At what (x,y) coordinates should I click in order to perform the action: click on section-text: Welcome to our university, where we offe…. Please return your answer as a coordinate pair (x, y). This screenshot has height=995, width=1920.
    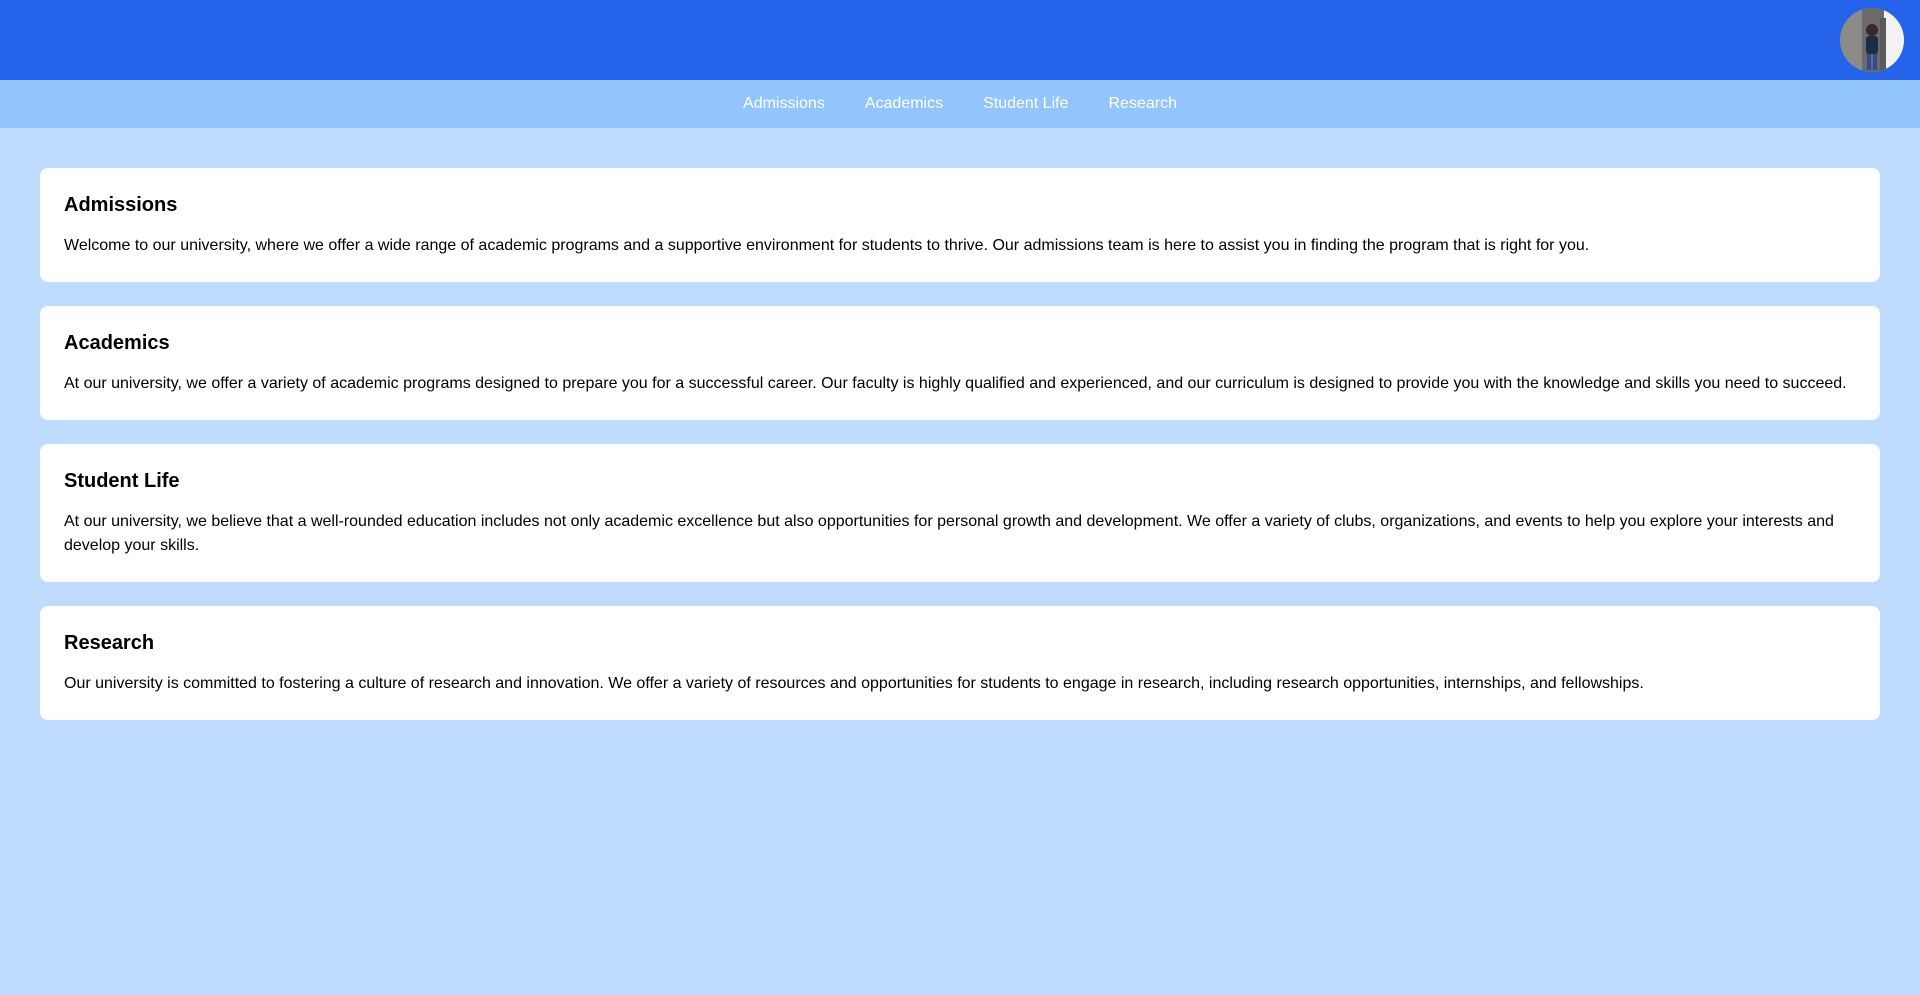
    Looking at the image, I should click on (827, 245).